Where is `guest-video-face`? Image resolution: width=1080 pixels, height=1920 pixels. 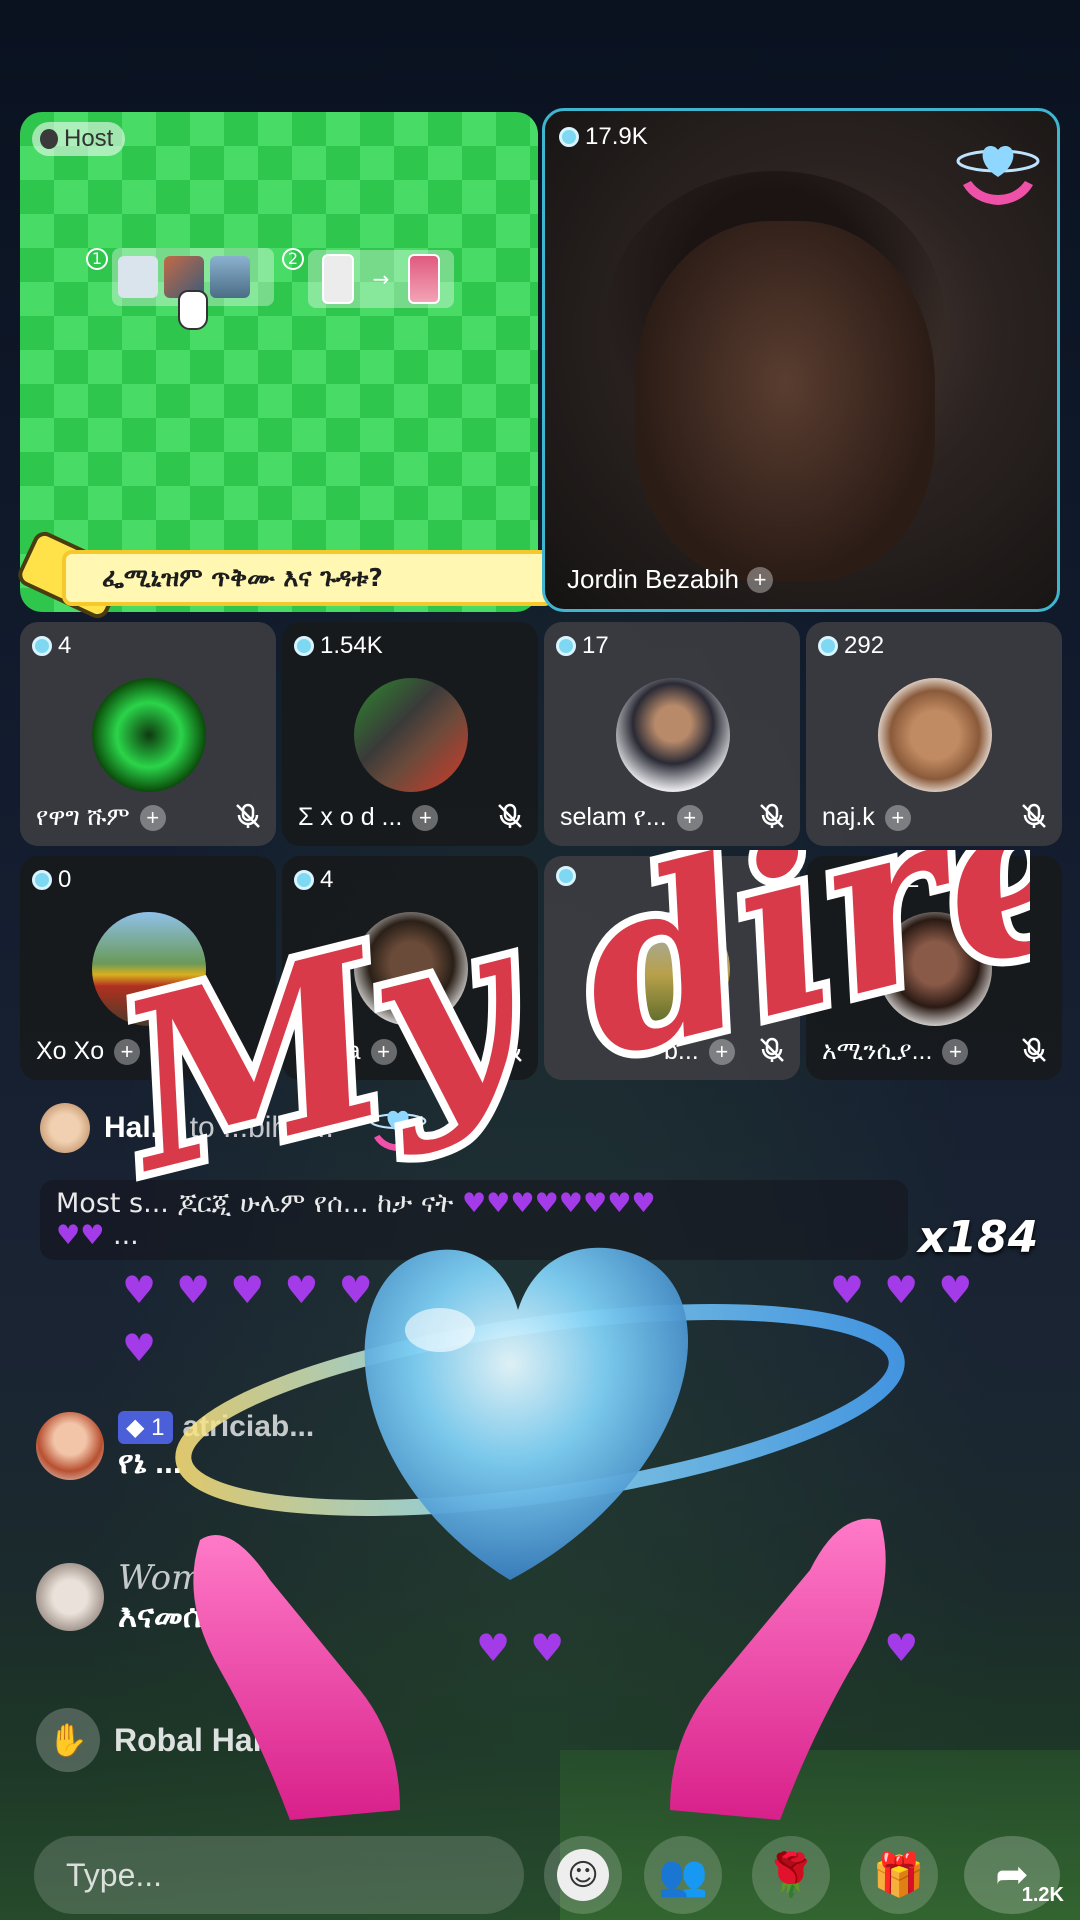
guest-video-face is located at coordinates (785, 401).